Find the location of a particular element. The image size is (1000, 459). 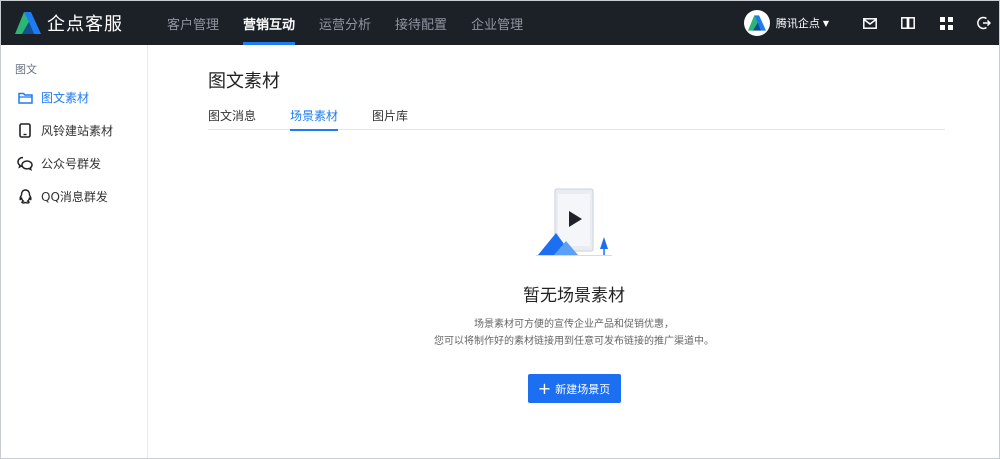

new-scene-page-button: + 新建场景页 is located at coordinates (574, 388).